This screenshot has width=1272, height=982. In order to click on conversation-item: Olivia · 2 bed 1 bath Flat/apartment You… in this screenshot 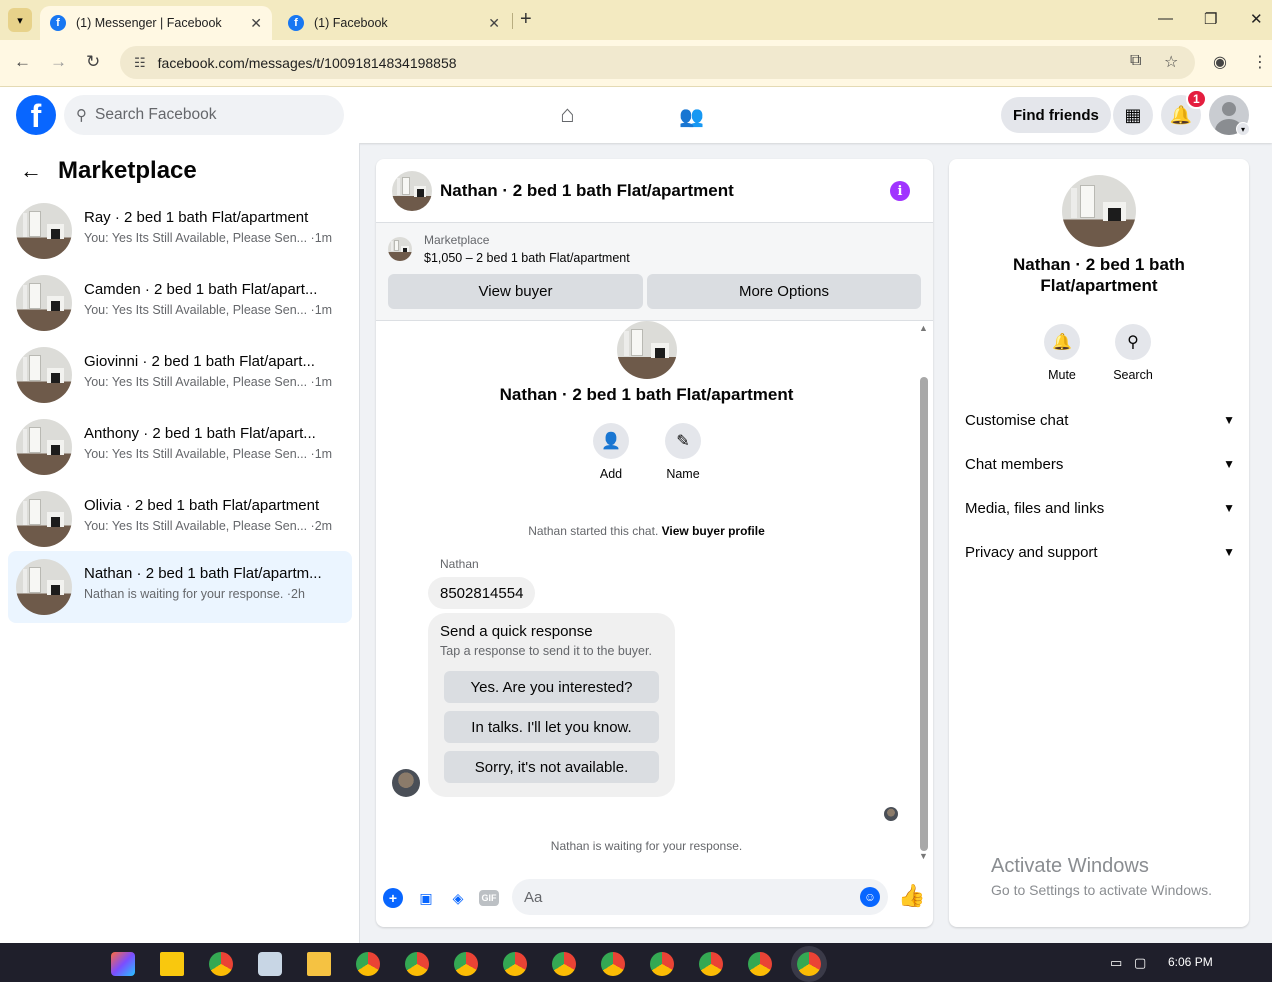, I will do `click(180, 519)`.